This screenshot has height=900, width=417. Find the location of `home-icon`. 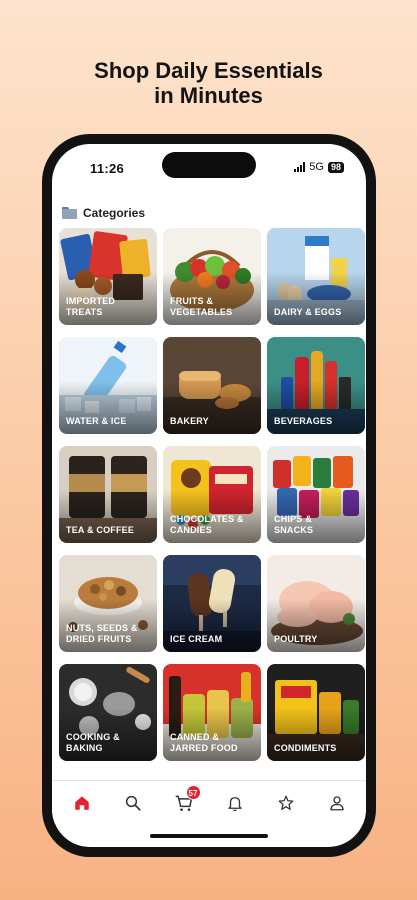

home-icon is located at coordinates (81, 802).